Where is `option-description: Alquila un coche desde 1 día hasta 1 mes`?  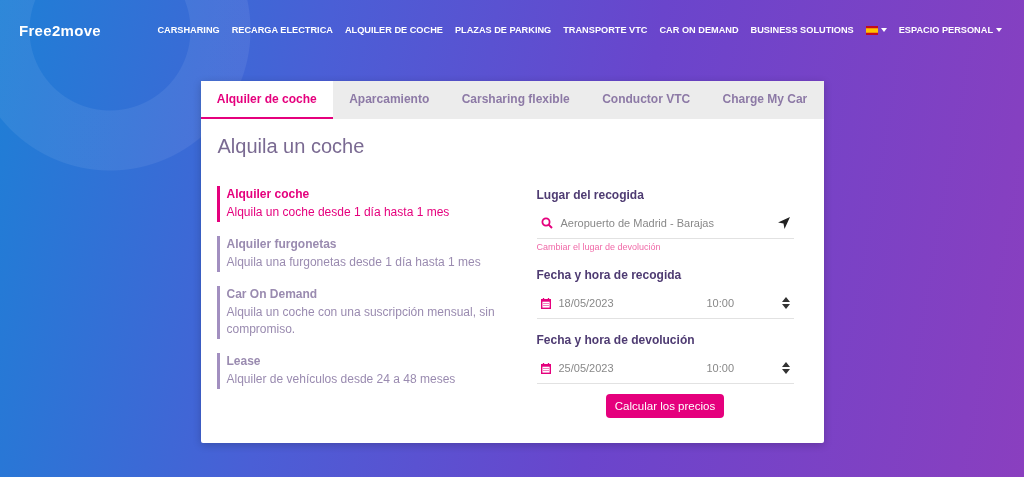
option-description: Alquila un coche desde 1 día hasta 1 mes is located at coordinates (338, 212).